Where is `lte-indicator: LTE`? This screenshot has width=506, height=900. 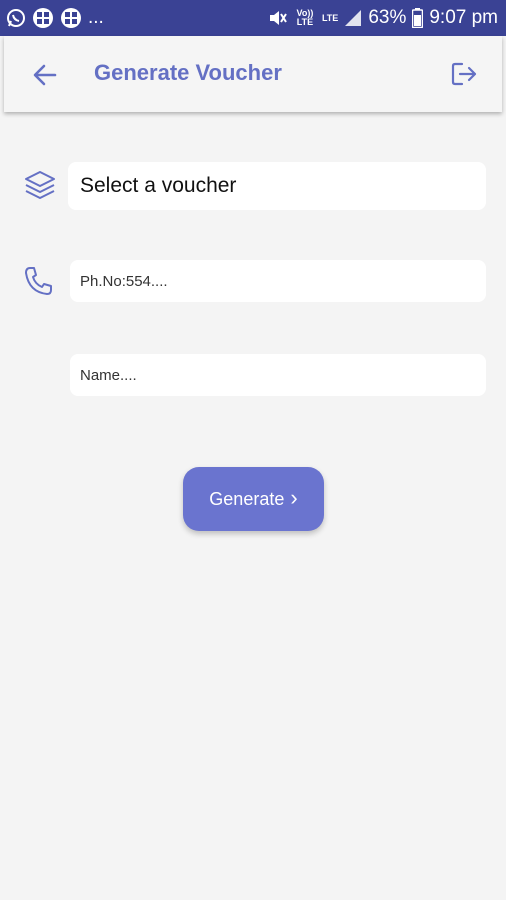 lte-indicator: LTE is located at coordinates (330, 17).